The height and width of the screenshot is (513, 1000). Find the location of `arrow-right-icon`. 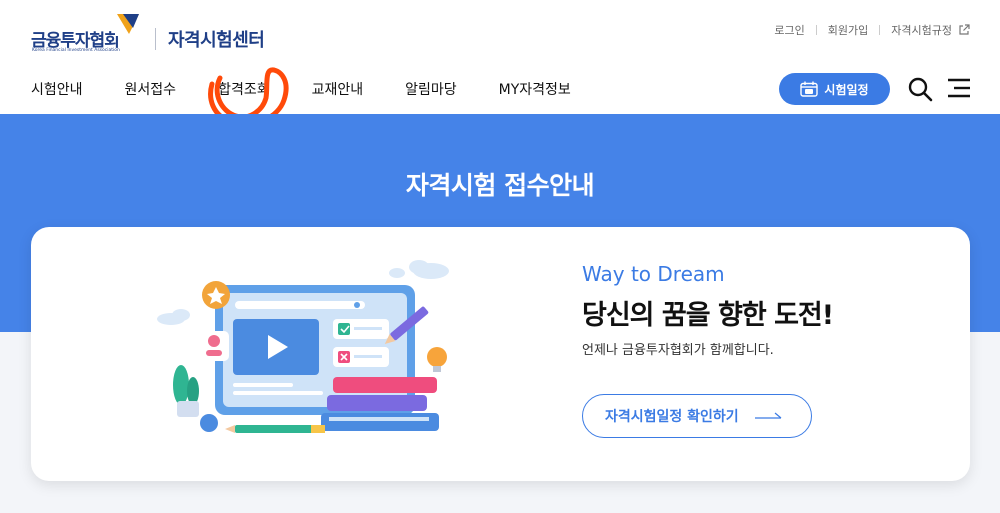

arrow-right-icon is located at coordinates (768, 415).